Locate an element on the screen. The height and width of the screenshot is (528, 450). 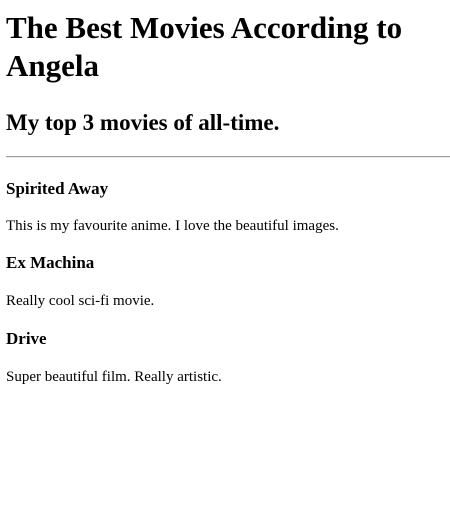
movie-title: Ex Machina is located at coordinates (50, 262).